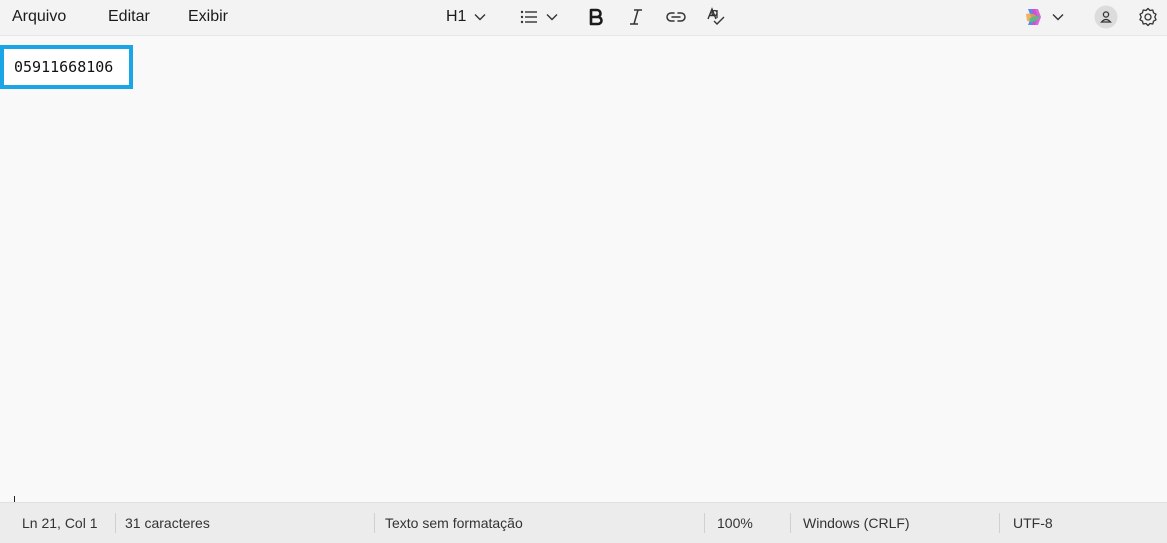 The height and width of the screenshot is (543, 1167). I want to click on status-encoding: UTF-8, so click(1033, 523).